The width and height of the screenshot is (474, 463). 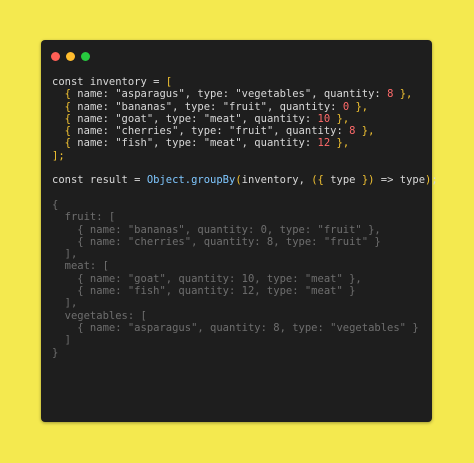 I want to click on code-text: name: "fish", type: "meat", quantity:, so click(x=194, y=143).